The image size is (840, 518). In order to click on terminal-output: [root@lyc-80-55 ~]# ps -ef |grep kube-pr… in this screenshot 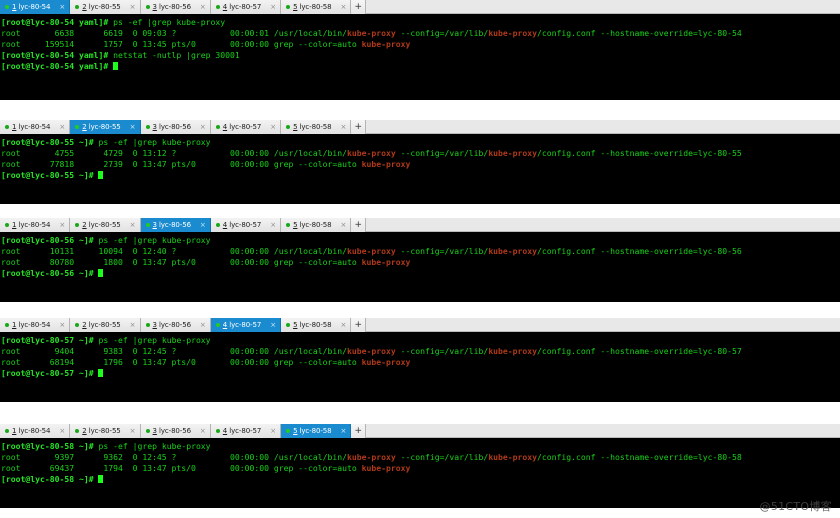, I will do `click(420, 169)`.